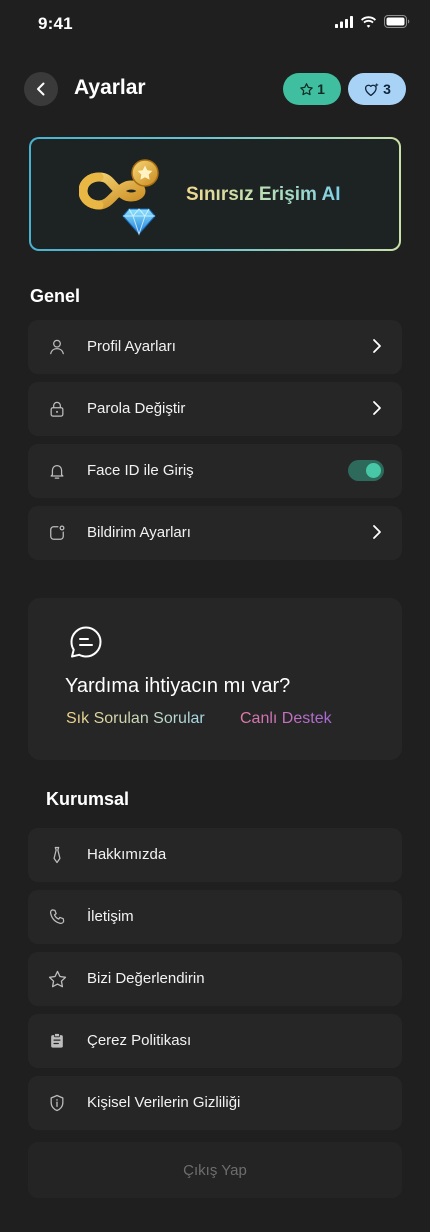  Describe the element at coordinates (178, 686) in the screenshot. I see `help-title: Yardıma ihtiyacın mı var?` at that location.